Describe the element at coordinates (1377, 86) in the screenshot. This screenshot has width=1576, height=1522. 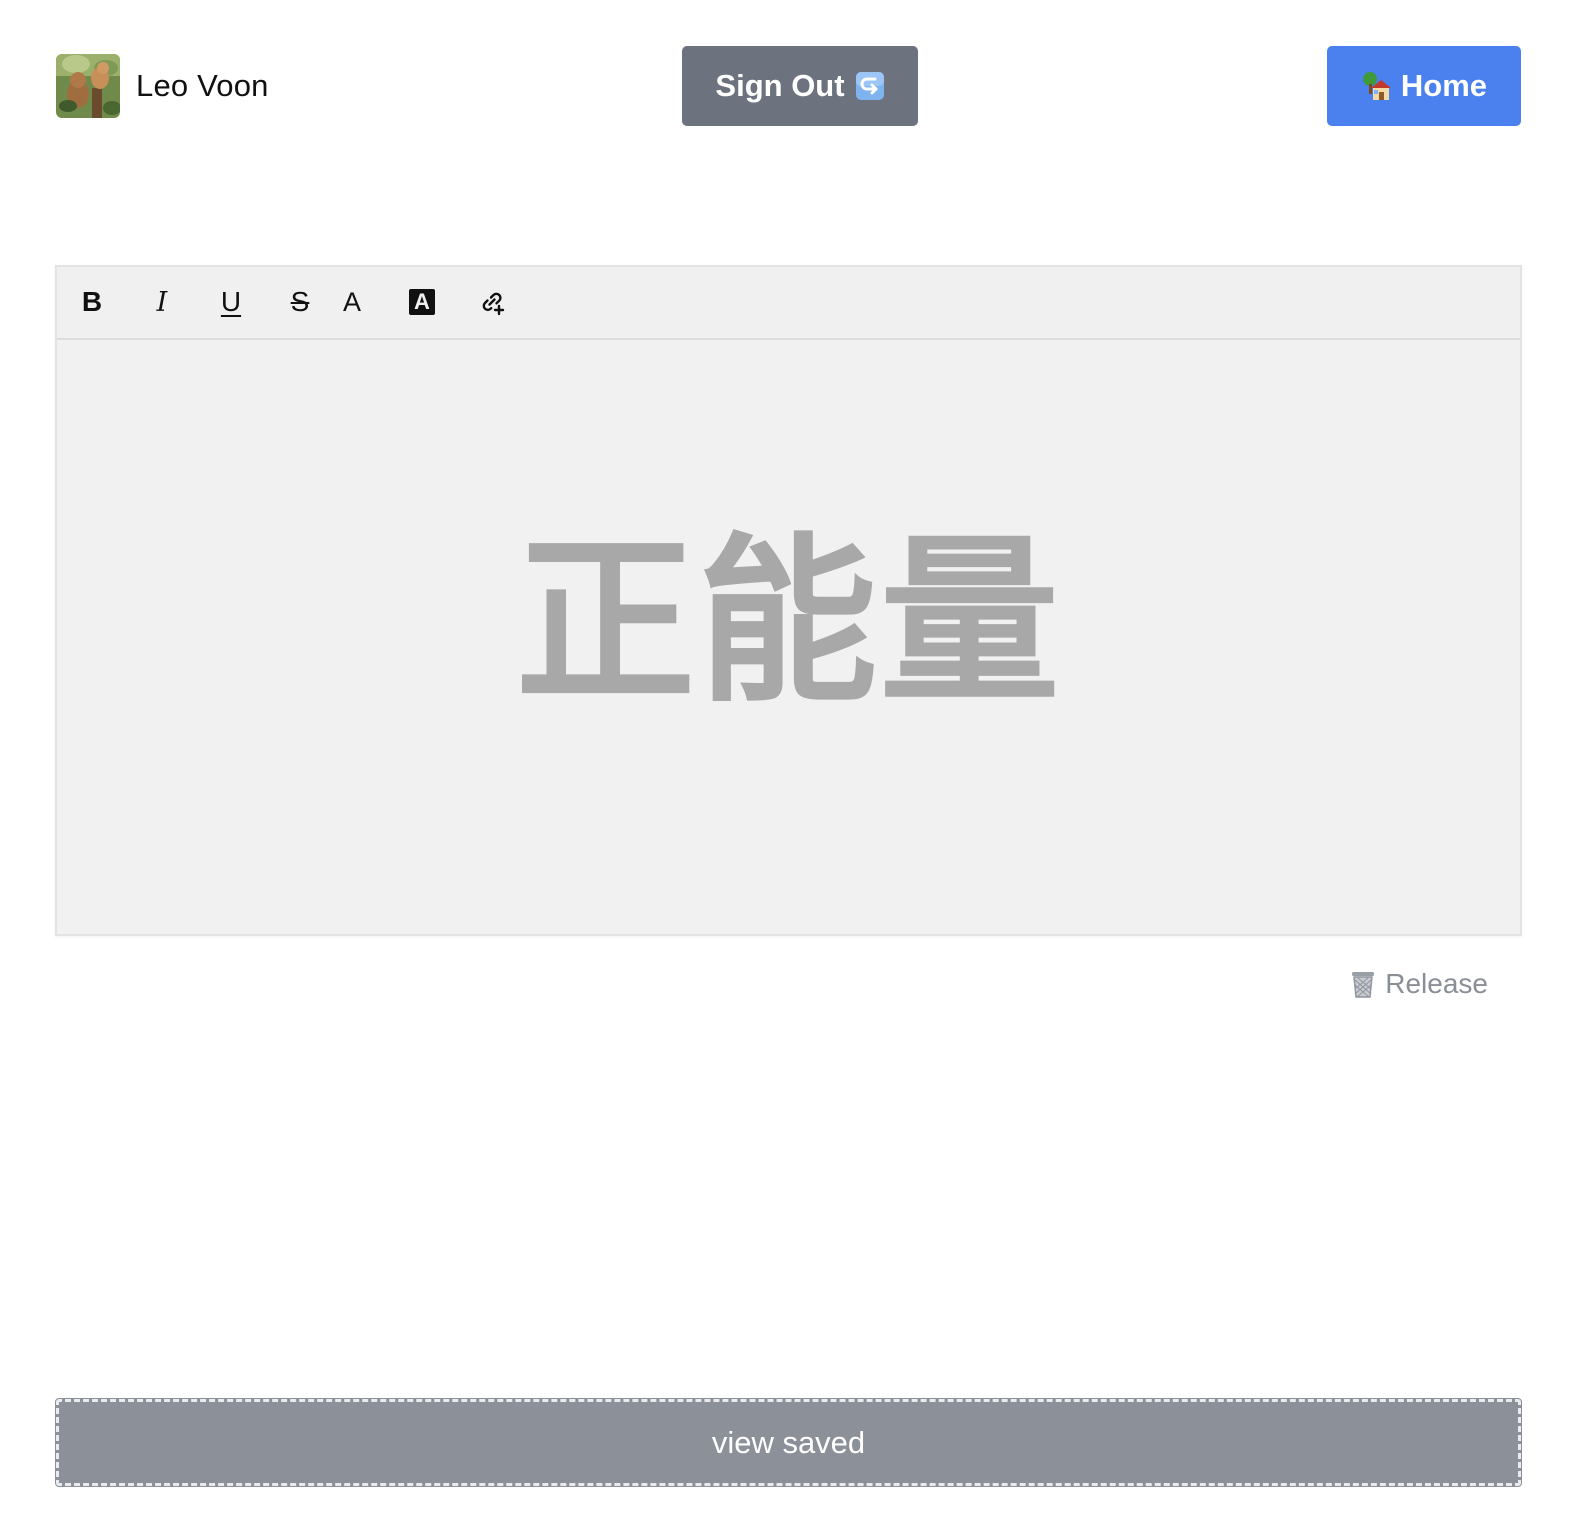
I see `house-with-tree-icon` at that location.